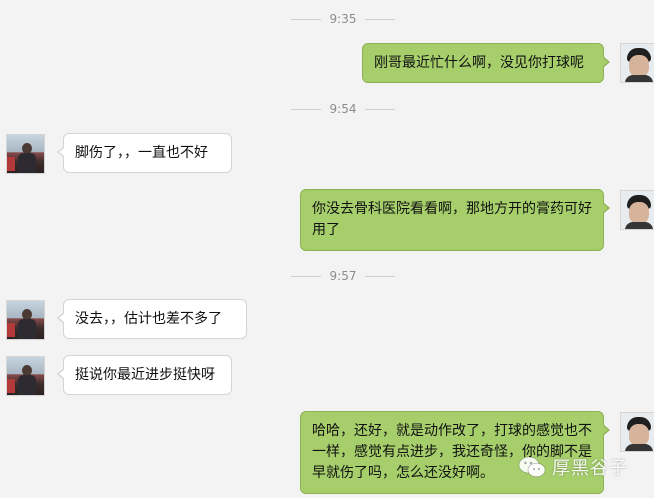 This screenshot has height=498, width=654. Describe the element at coordinates (343, 276) in the screenshot. I see `timestamp-text: 9:57` at that location.